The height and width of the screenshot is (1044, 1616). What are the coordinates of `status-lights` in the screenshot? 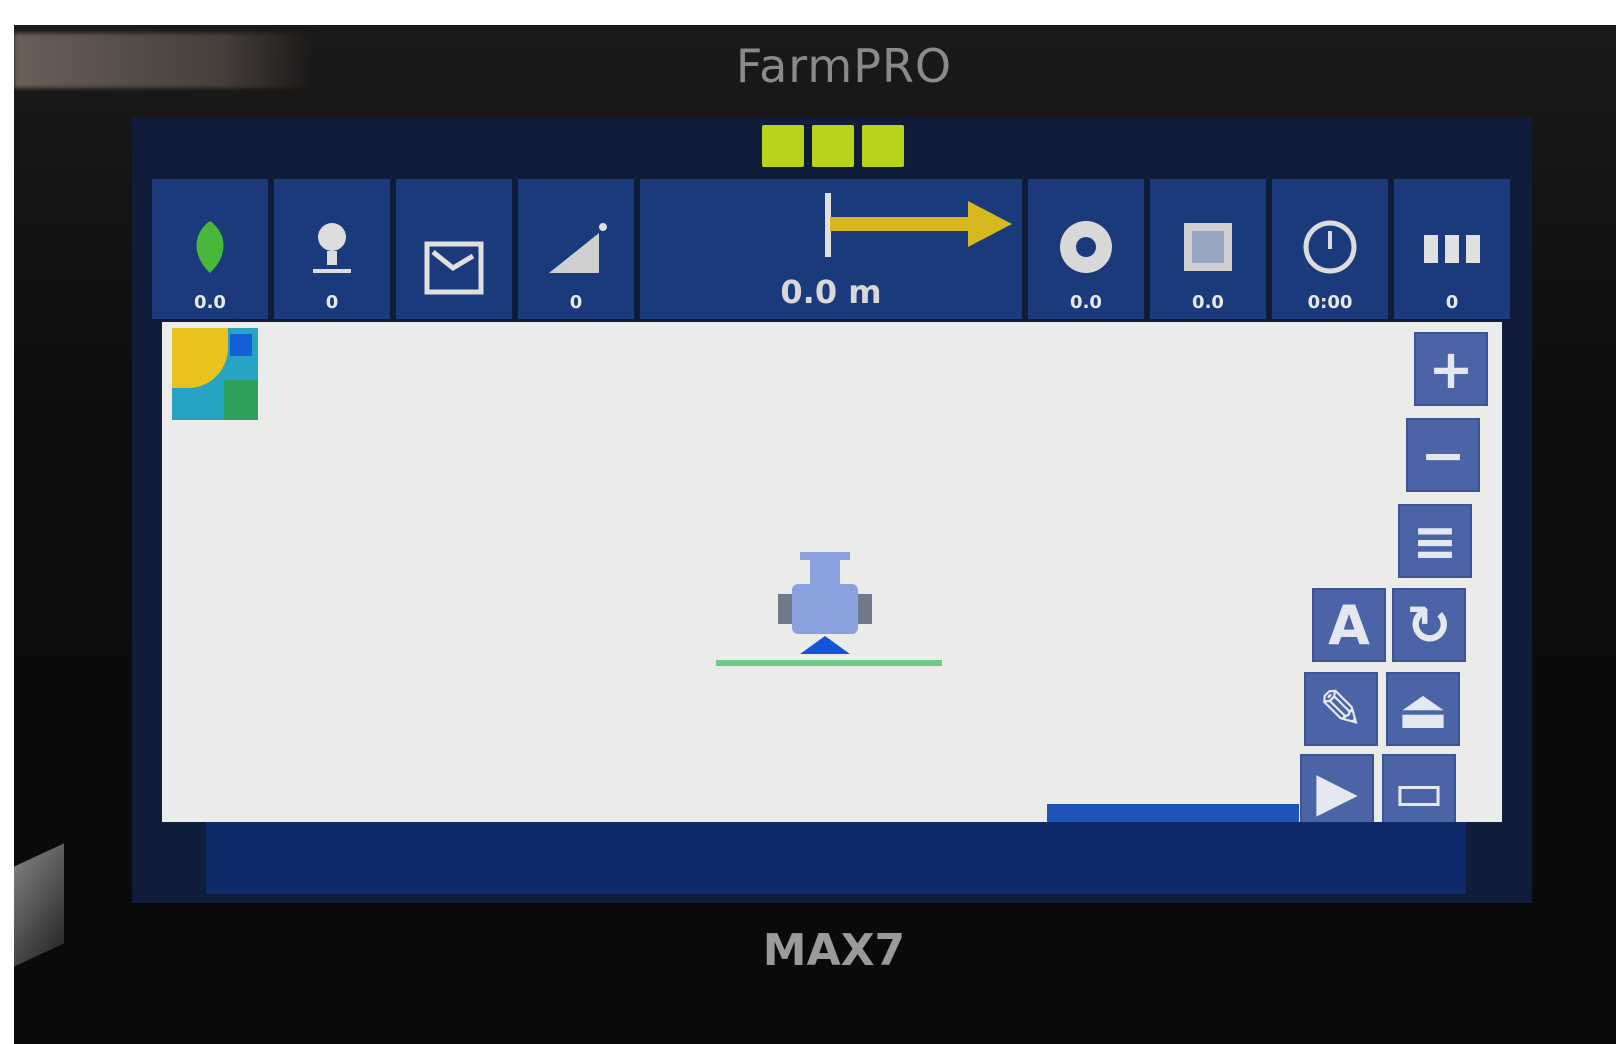 It's located at (833, 146).